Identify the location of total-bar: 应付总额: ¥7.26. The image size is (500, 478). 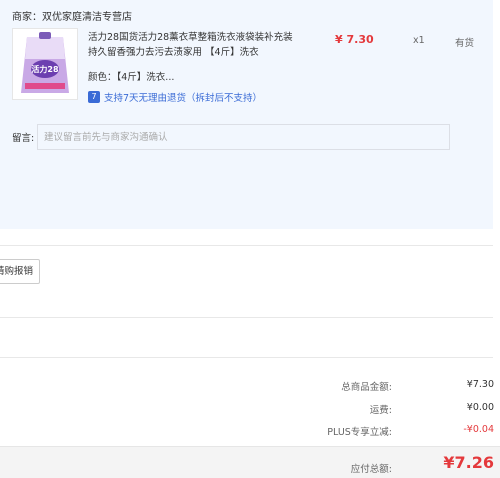
(250, 462).